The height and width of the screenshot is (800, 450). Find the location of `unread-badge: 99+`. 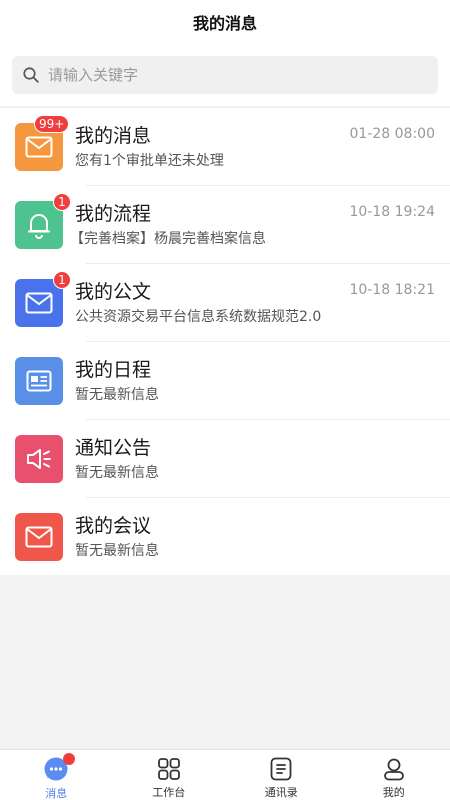

unread-badge: 99+ is located at coordinates (52, 124).